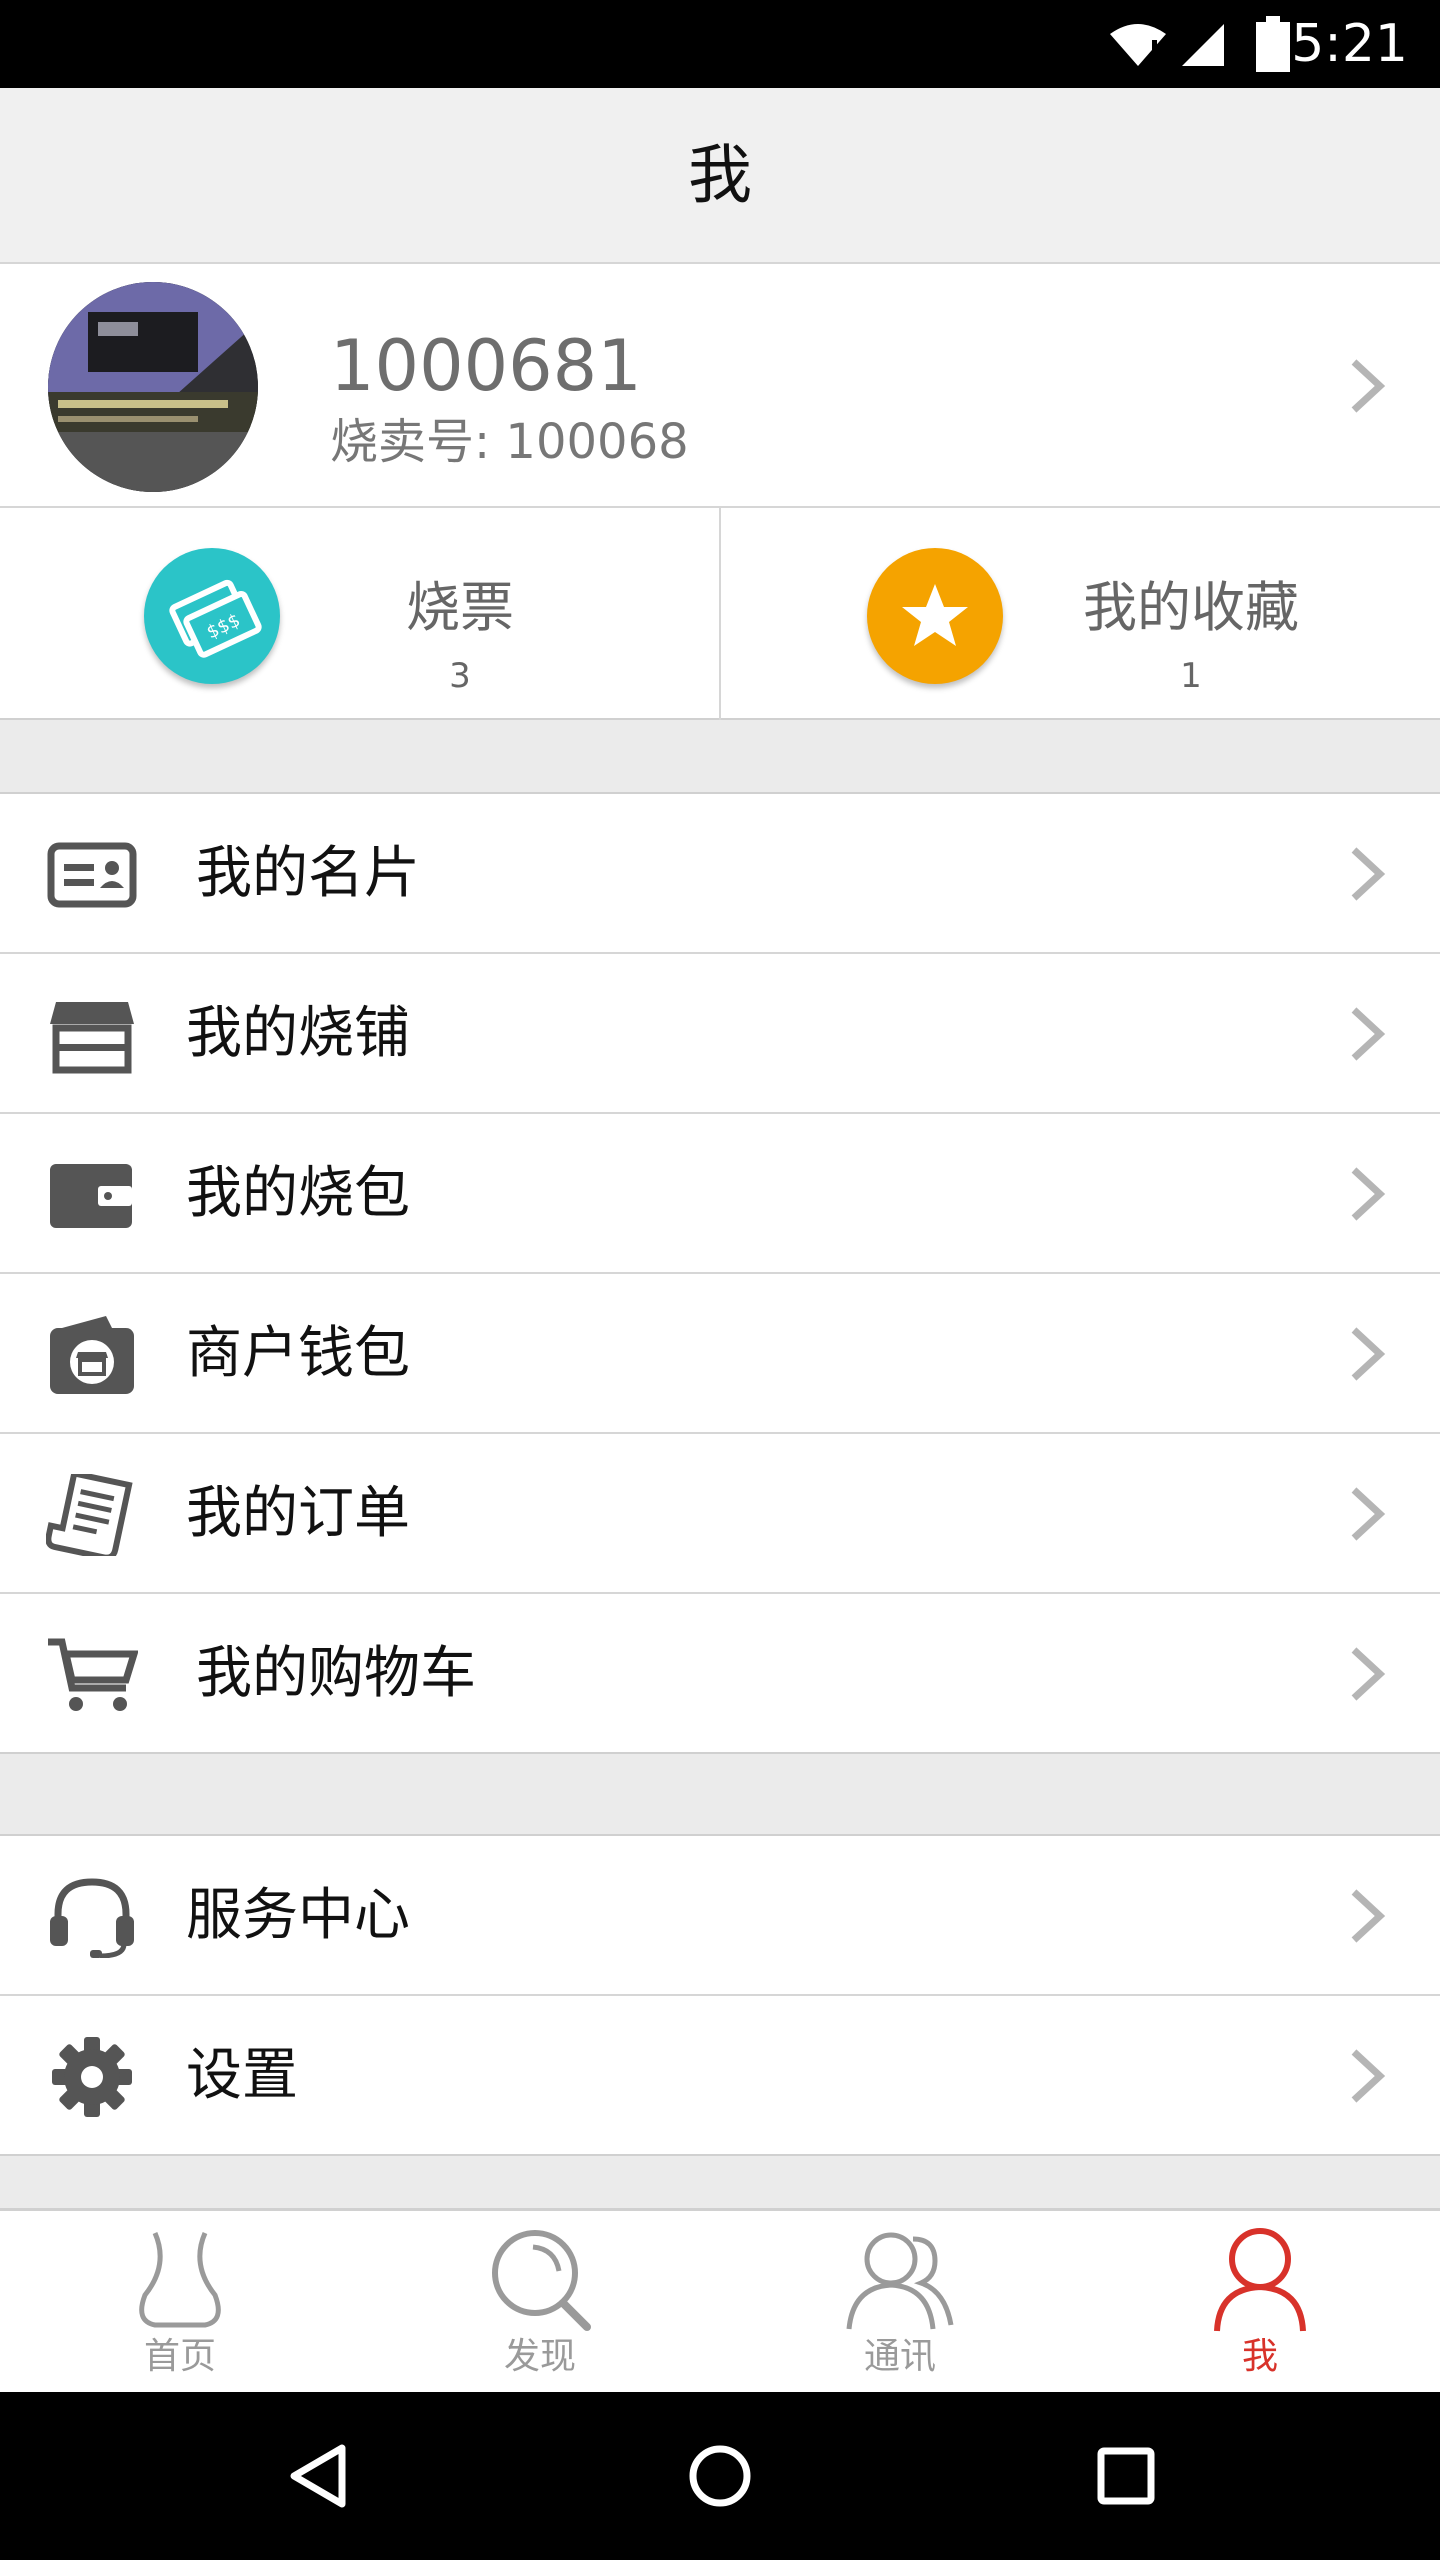  I want to click on home-vase-icon, so click(180, 2279).